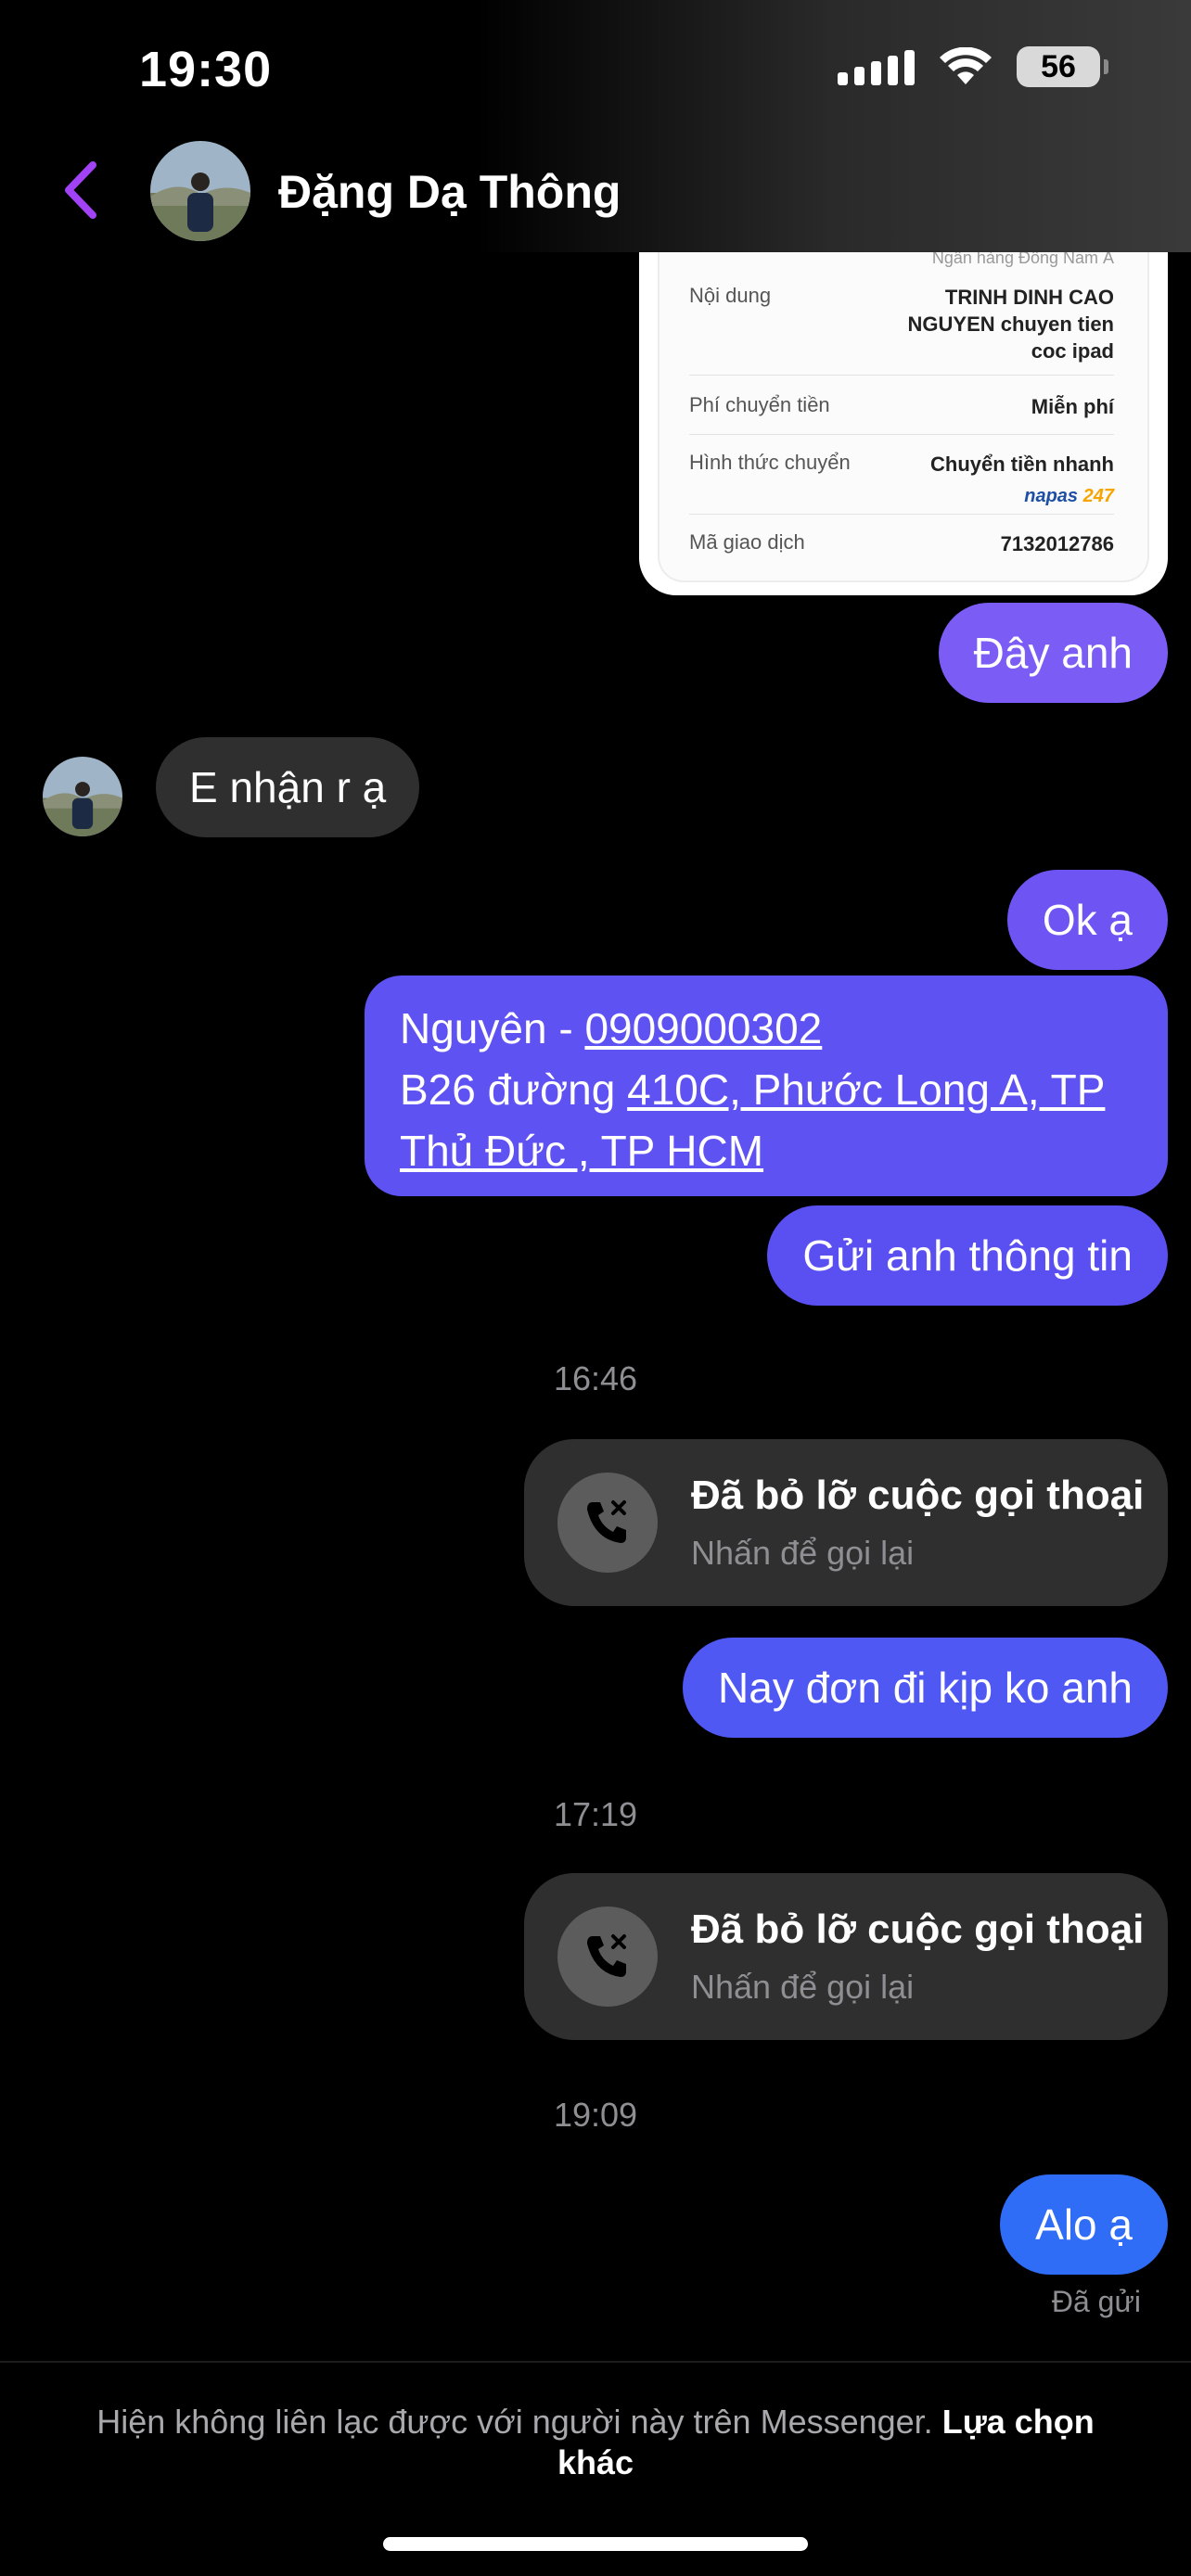 The height and width of the screenshot is (2576, 1191). What do you see at coordinates (1096, 2301) in the screenshot?
I see `delivery-status: Đã gửi` at bounding box center [1096, 2301].